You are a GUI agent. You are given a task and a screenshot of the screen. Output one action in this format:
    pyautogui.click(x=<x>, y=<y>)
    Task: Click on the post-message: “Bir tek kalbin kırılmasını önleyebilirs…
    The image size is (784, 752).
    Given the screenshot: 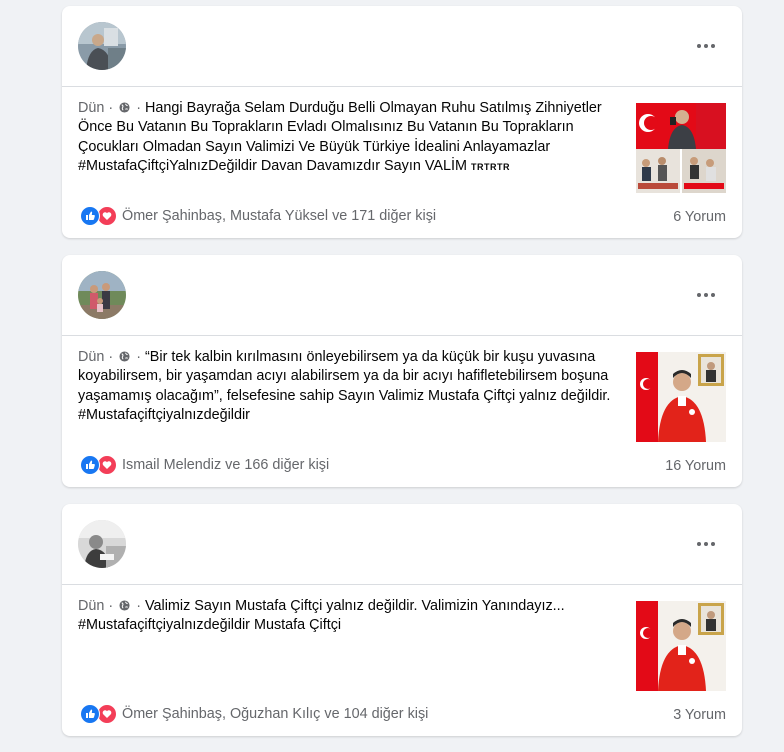 What is the action you would take?
    pyautogui.click(x=344, y=386)
    